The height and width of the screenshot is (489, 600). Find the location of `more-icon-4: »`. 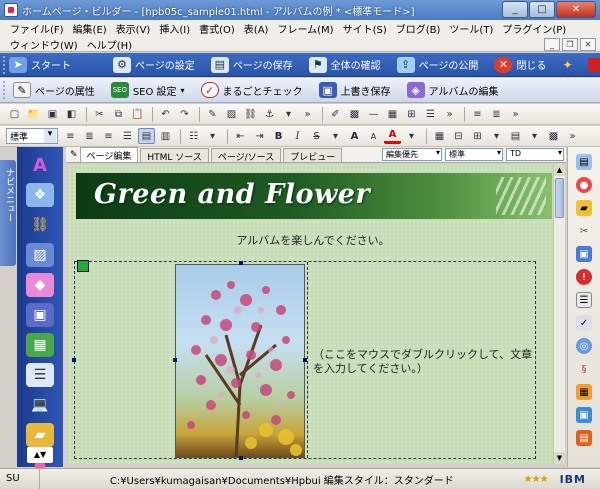

more-icon-4: » is located at coordinates (572, 136).